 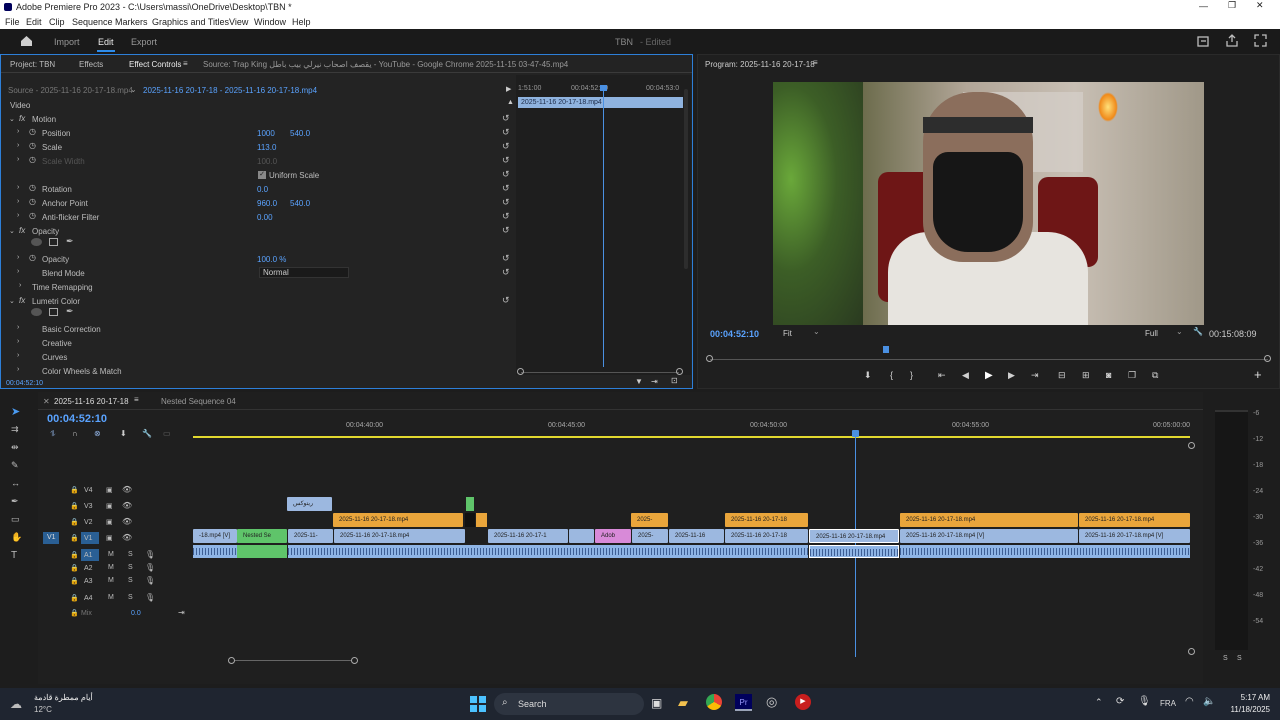 I want to click on fx-icon: fx, so click(x=22, y=118).